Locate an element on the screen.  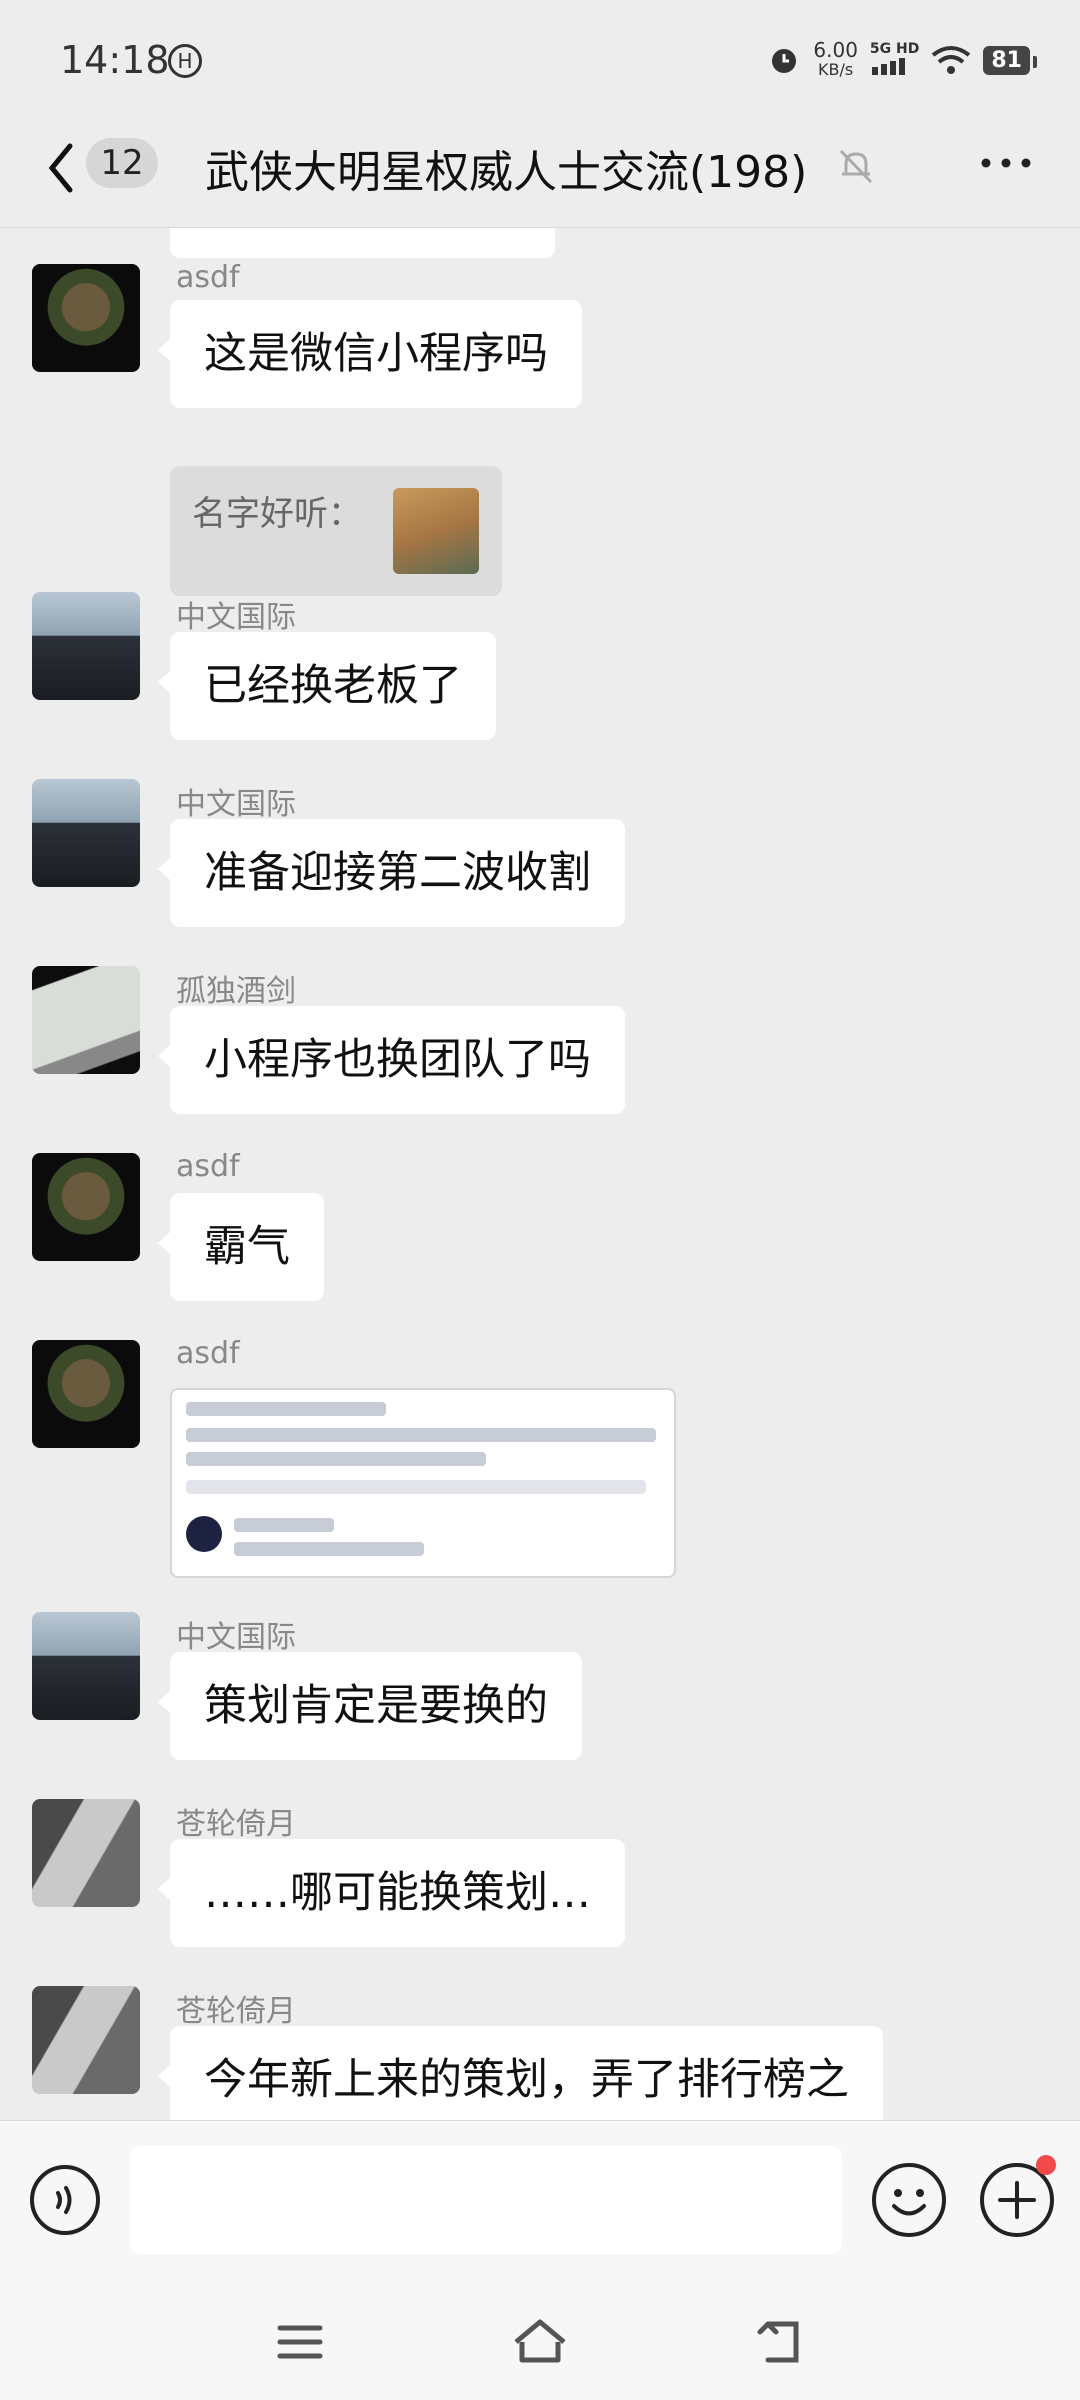
signal-icon is located at coordinates (888, 66).